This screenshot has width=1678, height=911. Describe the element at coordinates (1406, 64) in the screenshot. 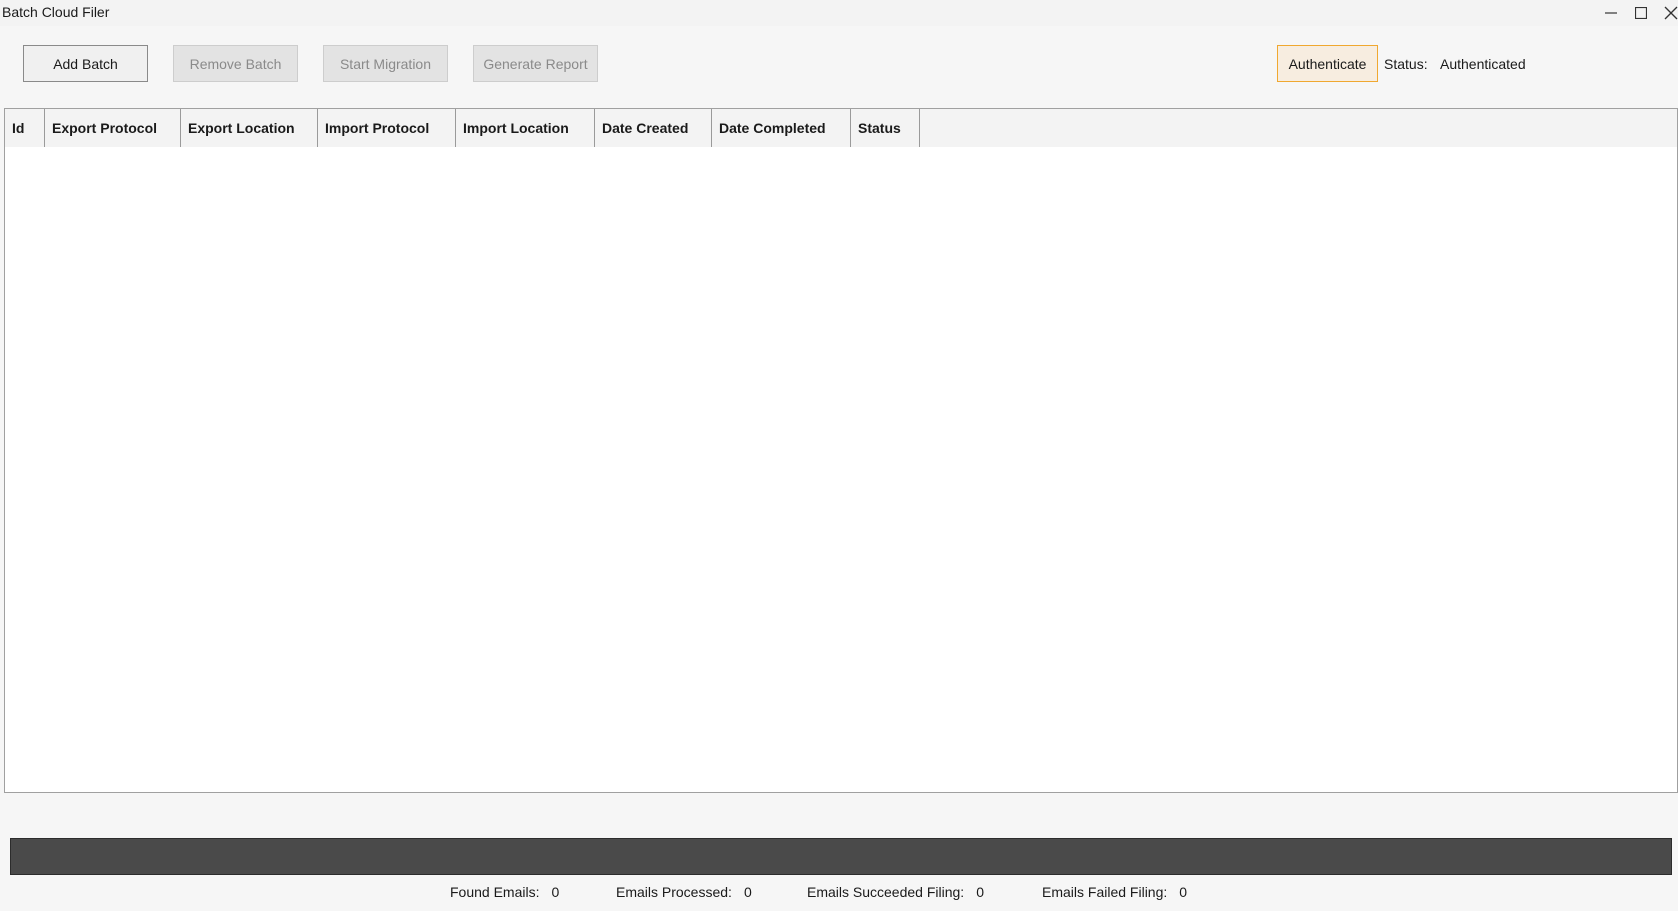

I see `auth-status-label: Status:` at that location.